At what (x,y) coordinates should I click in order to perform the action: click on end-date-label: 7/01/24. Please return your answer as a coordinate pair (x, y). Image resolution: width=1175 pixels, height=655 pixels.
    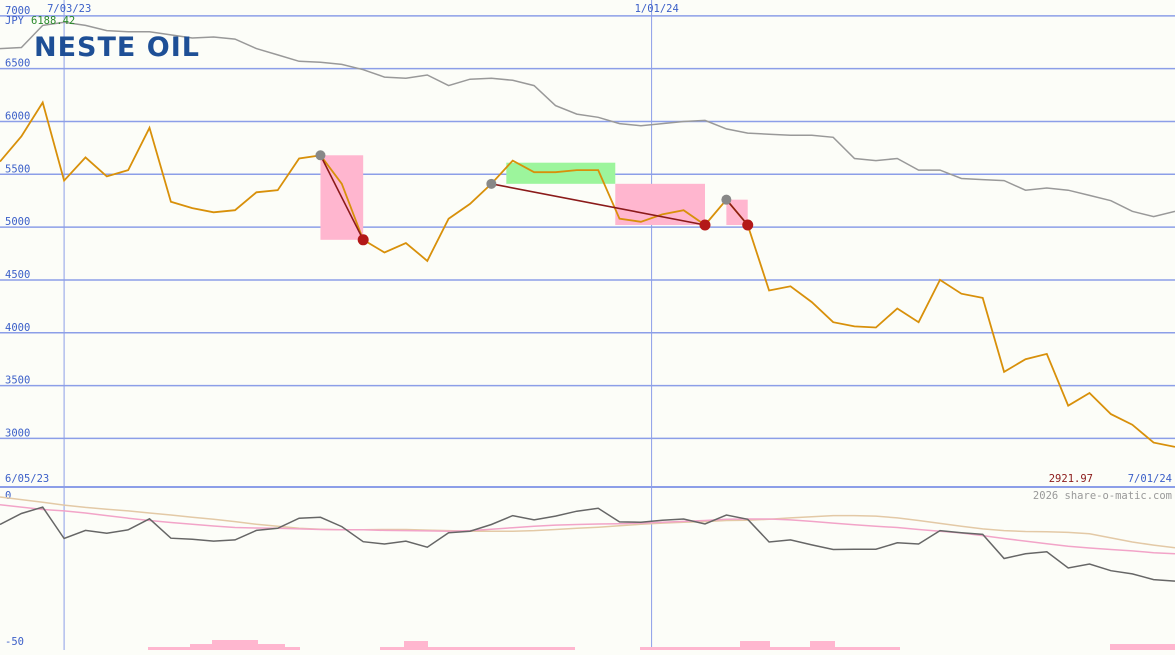
    Looking at the image, I should click on (1150, 479).